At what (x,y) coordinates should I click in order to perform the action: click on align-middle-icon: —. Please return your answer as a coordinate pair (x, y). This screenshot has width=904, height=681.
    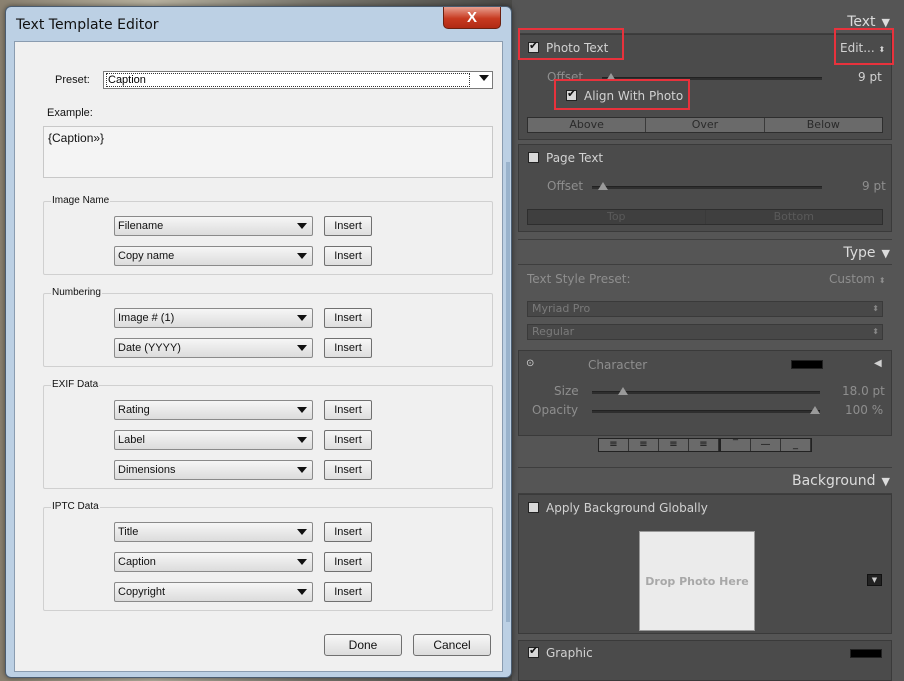
    Looking at the image, I should click on (766, 445).